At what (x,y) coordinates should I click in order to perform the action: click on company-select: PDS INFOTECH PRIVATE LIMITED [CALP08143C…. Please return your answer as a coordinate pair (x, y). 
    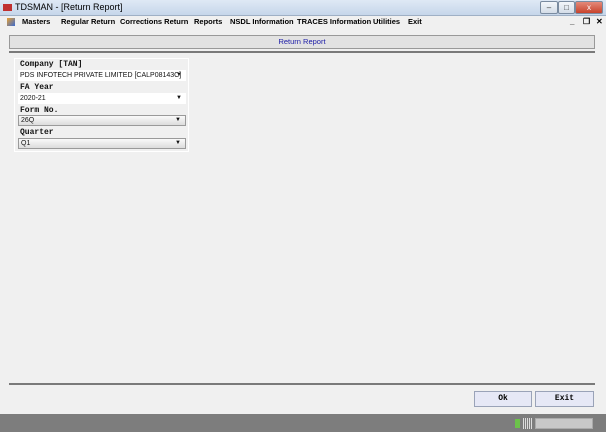
    Looking at the image, I should click on (102, 75).